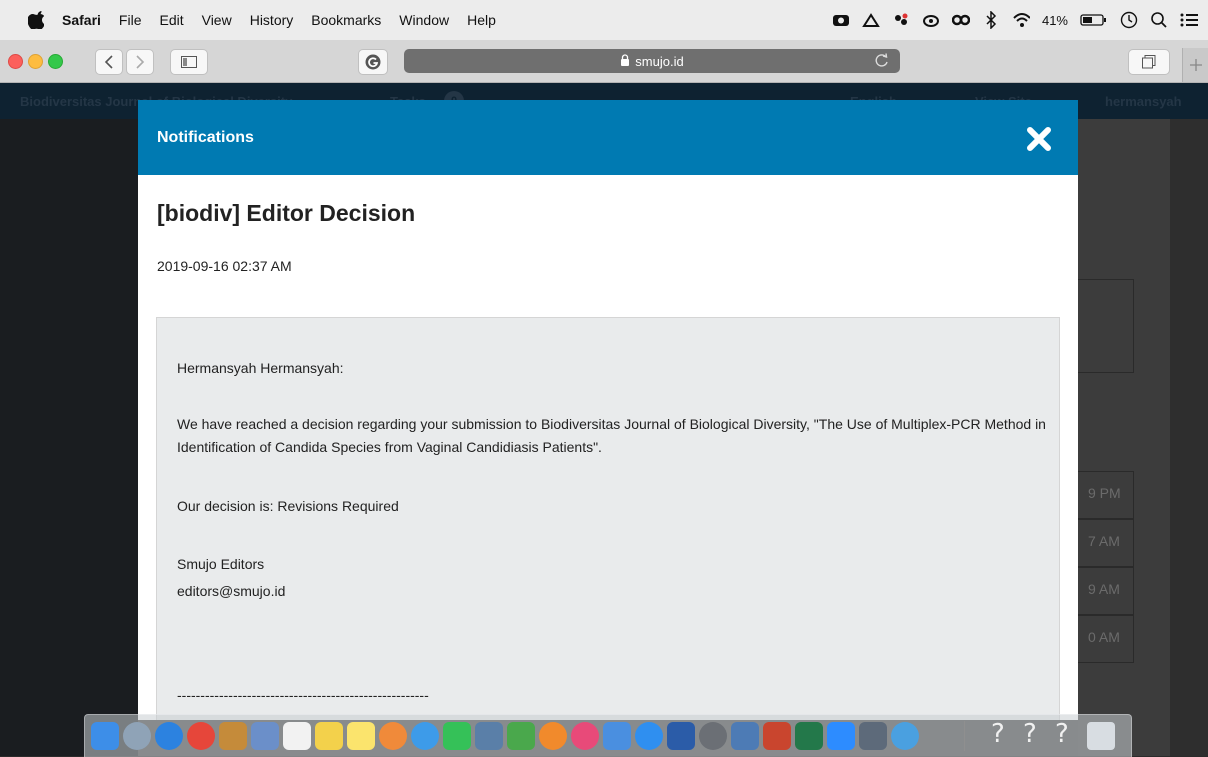 This screenshot has height=757, width=1208. What do you see at coordinates (224, 266) in the screenshot?
I see `notification-date: 2019-09-16 02:37 AM` at bounding box center [224, 266].